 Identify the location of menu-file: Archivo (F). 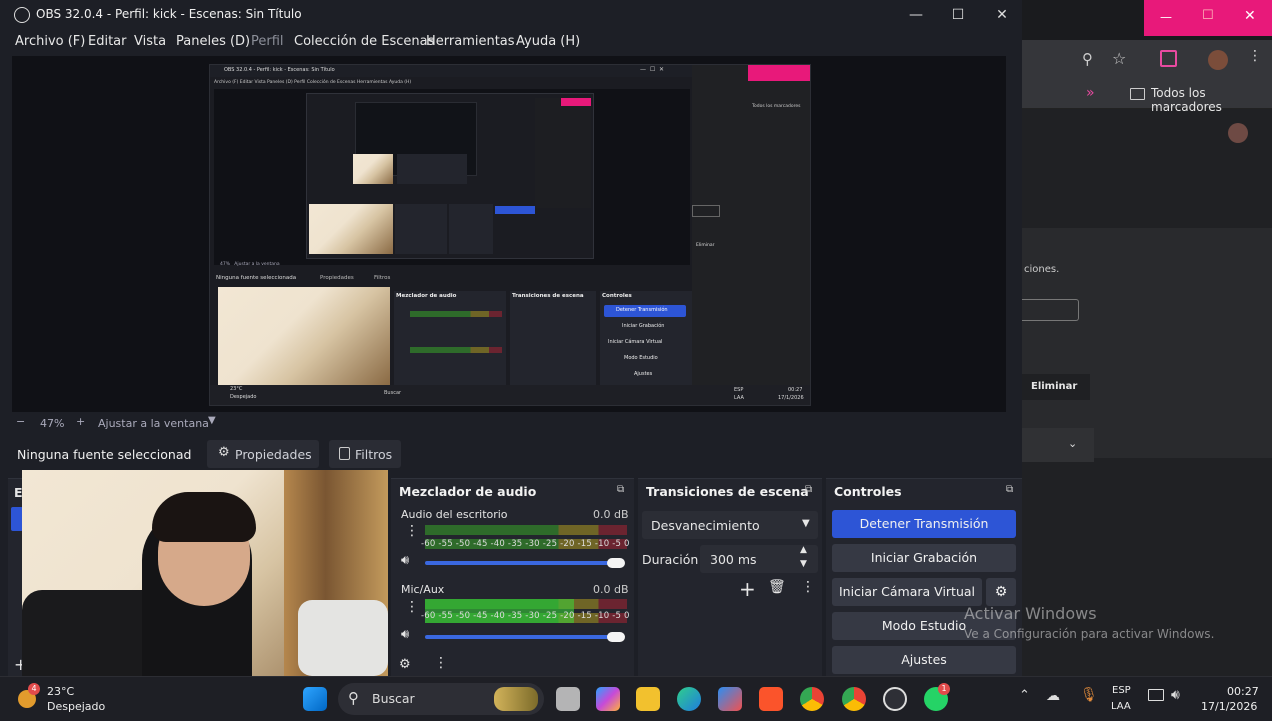
(50, 41).